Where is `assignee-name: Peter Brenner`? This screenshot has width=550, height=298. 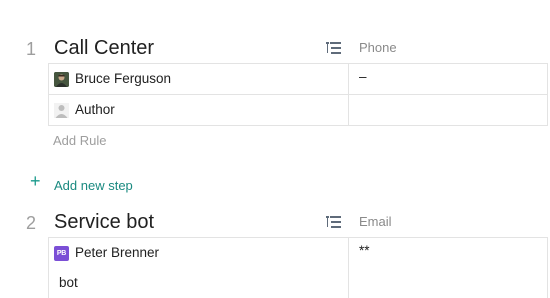 assignee-name: Peter Brenner is located at coordinates (117, 252).